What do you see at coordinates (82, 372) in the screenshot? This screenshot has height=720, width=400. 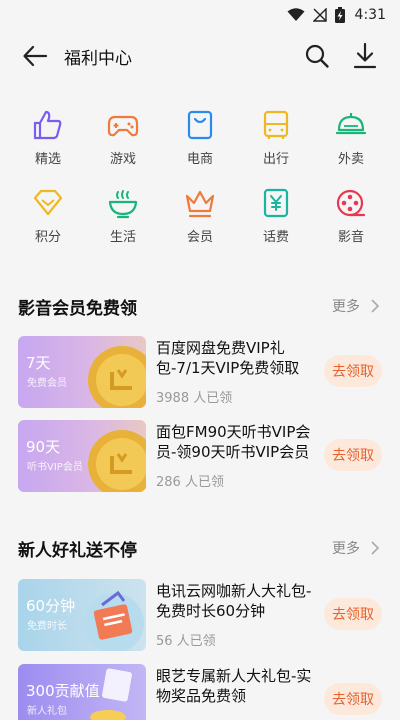 I see `card-thumbnail: 7天 免费会员` at bounding box center [82, 372].